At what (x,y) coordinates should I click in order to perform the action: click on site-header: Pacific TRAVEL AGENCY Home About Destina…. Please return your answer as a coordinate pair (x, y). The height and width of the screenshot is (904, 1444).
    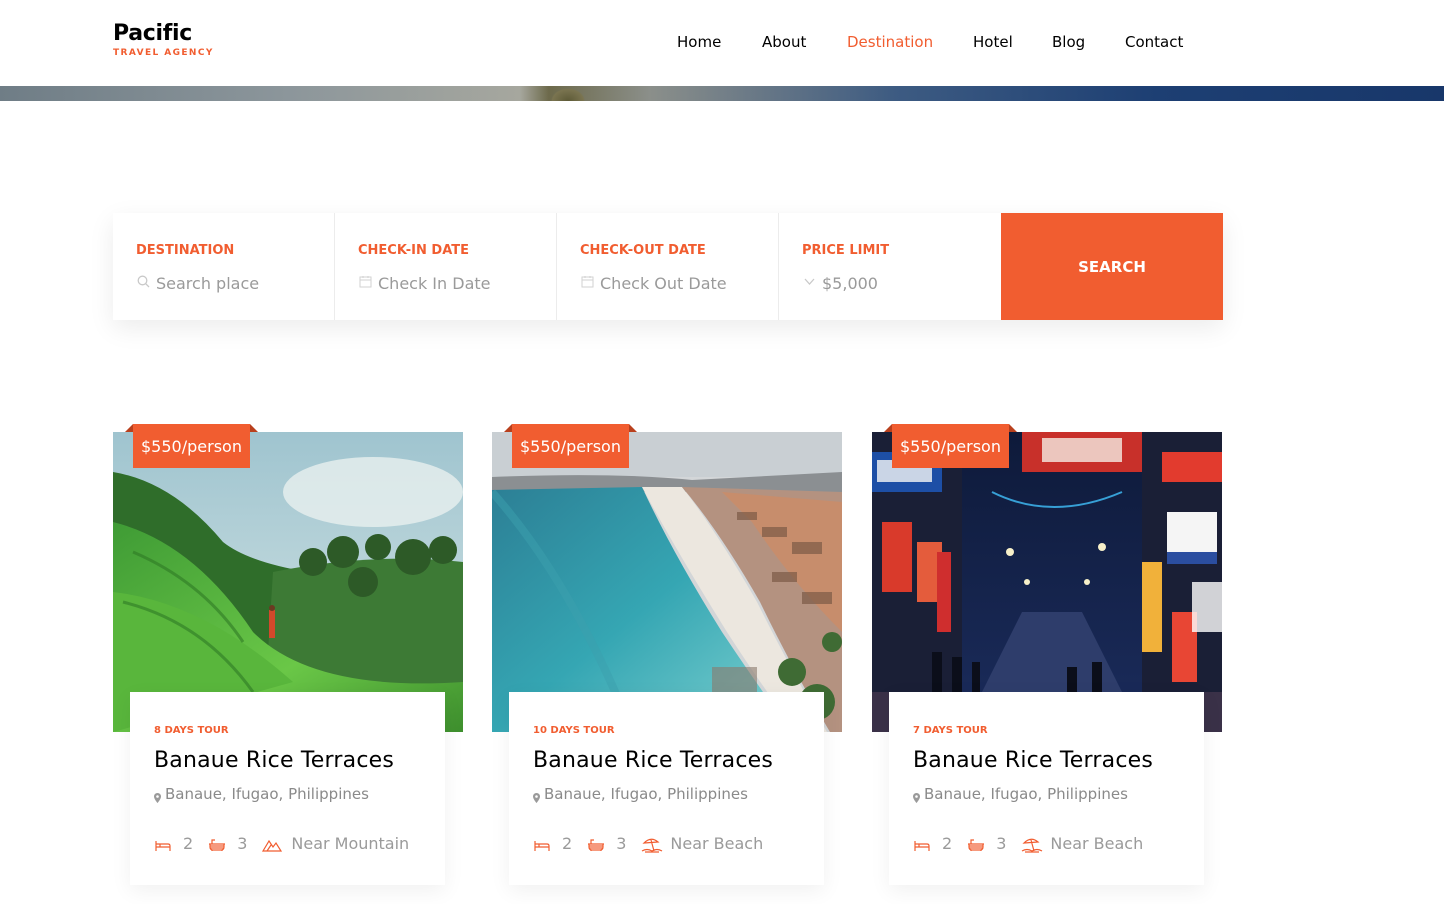
    Looking at the image, I should click on (722, 43).